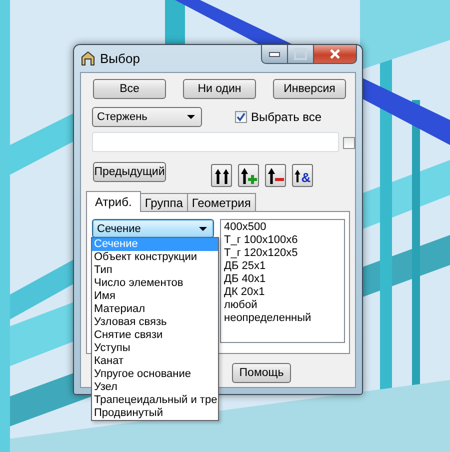 The width and height of the screenshot is (450, 452). I want to click on dropdown-option: Объект конструкции, so click(155, 257).